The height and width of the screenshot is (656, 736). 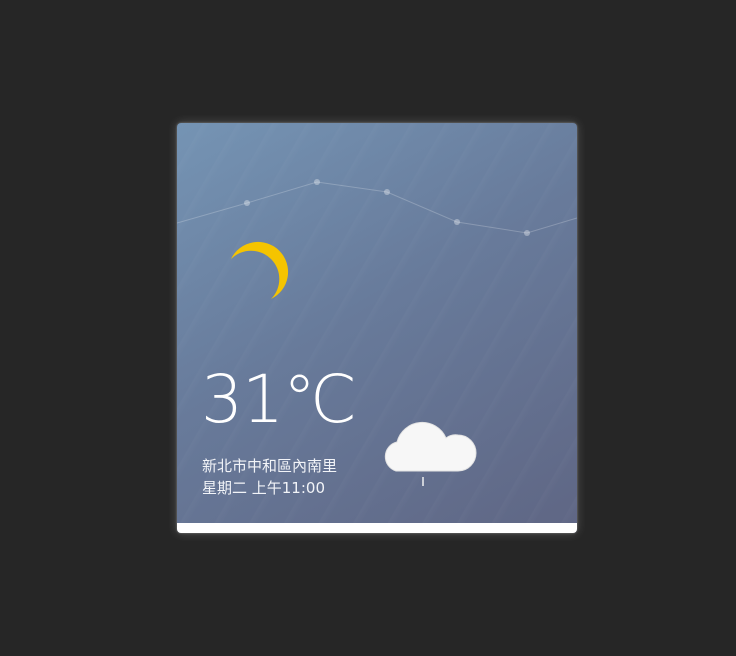 I want to click on crescent-moon-icon, so click(x=260, y=270).